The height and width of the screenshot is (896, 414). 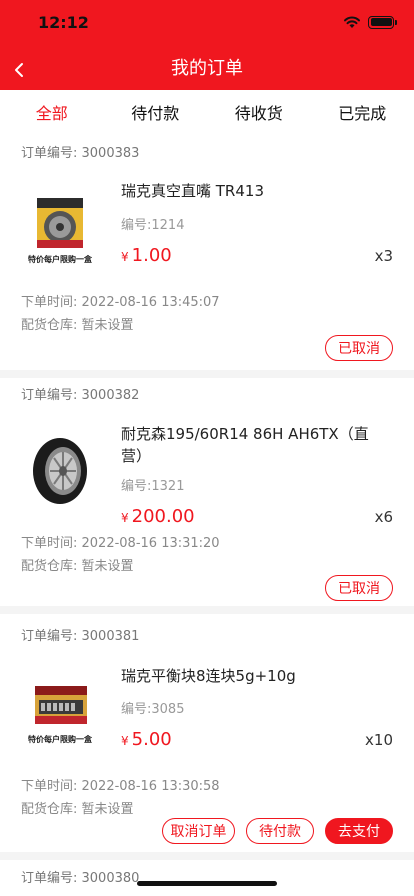 I want to click on price-value: 200.00, so click(x=163, y=516).